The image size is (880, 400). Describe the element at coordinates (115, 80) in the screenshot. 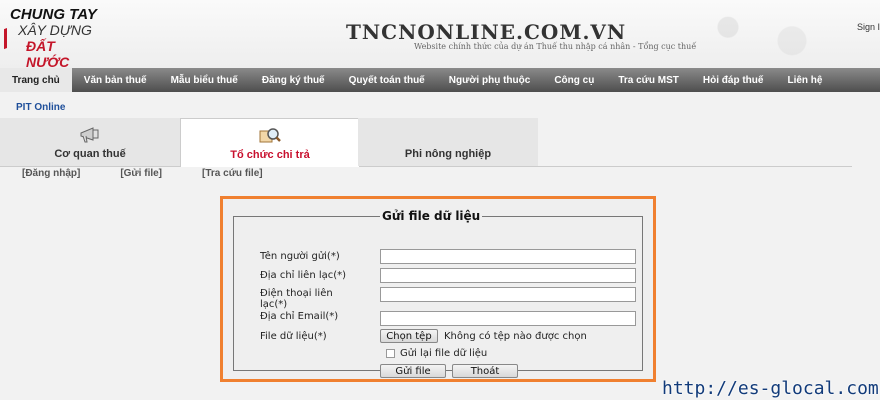

I see `nav-item-tax-docs: Văn bản thuế` at that location.